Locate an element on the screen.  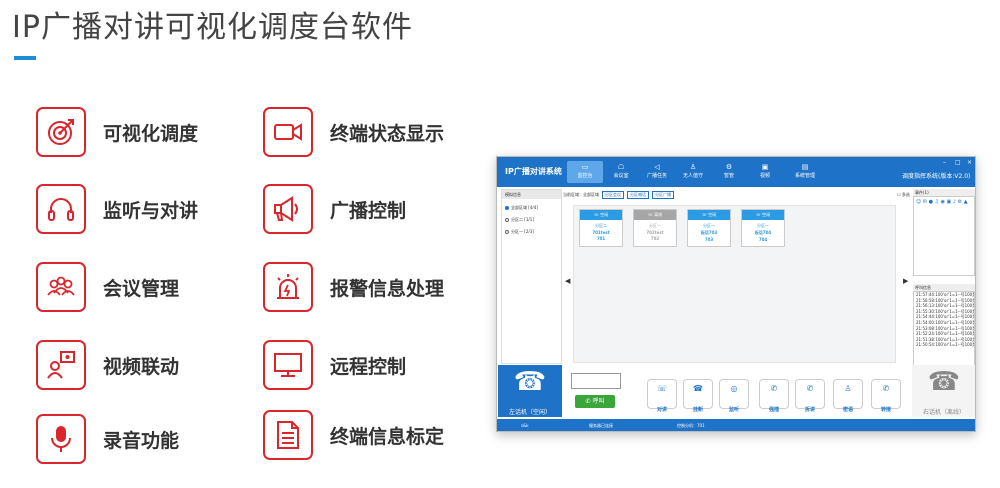
emoji-toolbar: ☺ ✉ ● ♫ ◉ ▣ ♪ ⚙ ▲ is located at coordinates (944, 202).